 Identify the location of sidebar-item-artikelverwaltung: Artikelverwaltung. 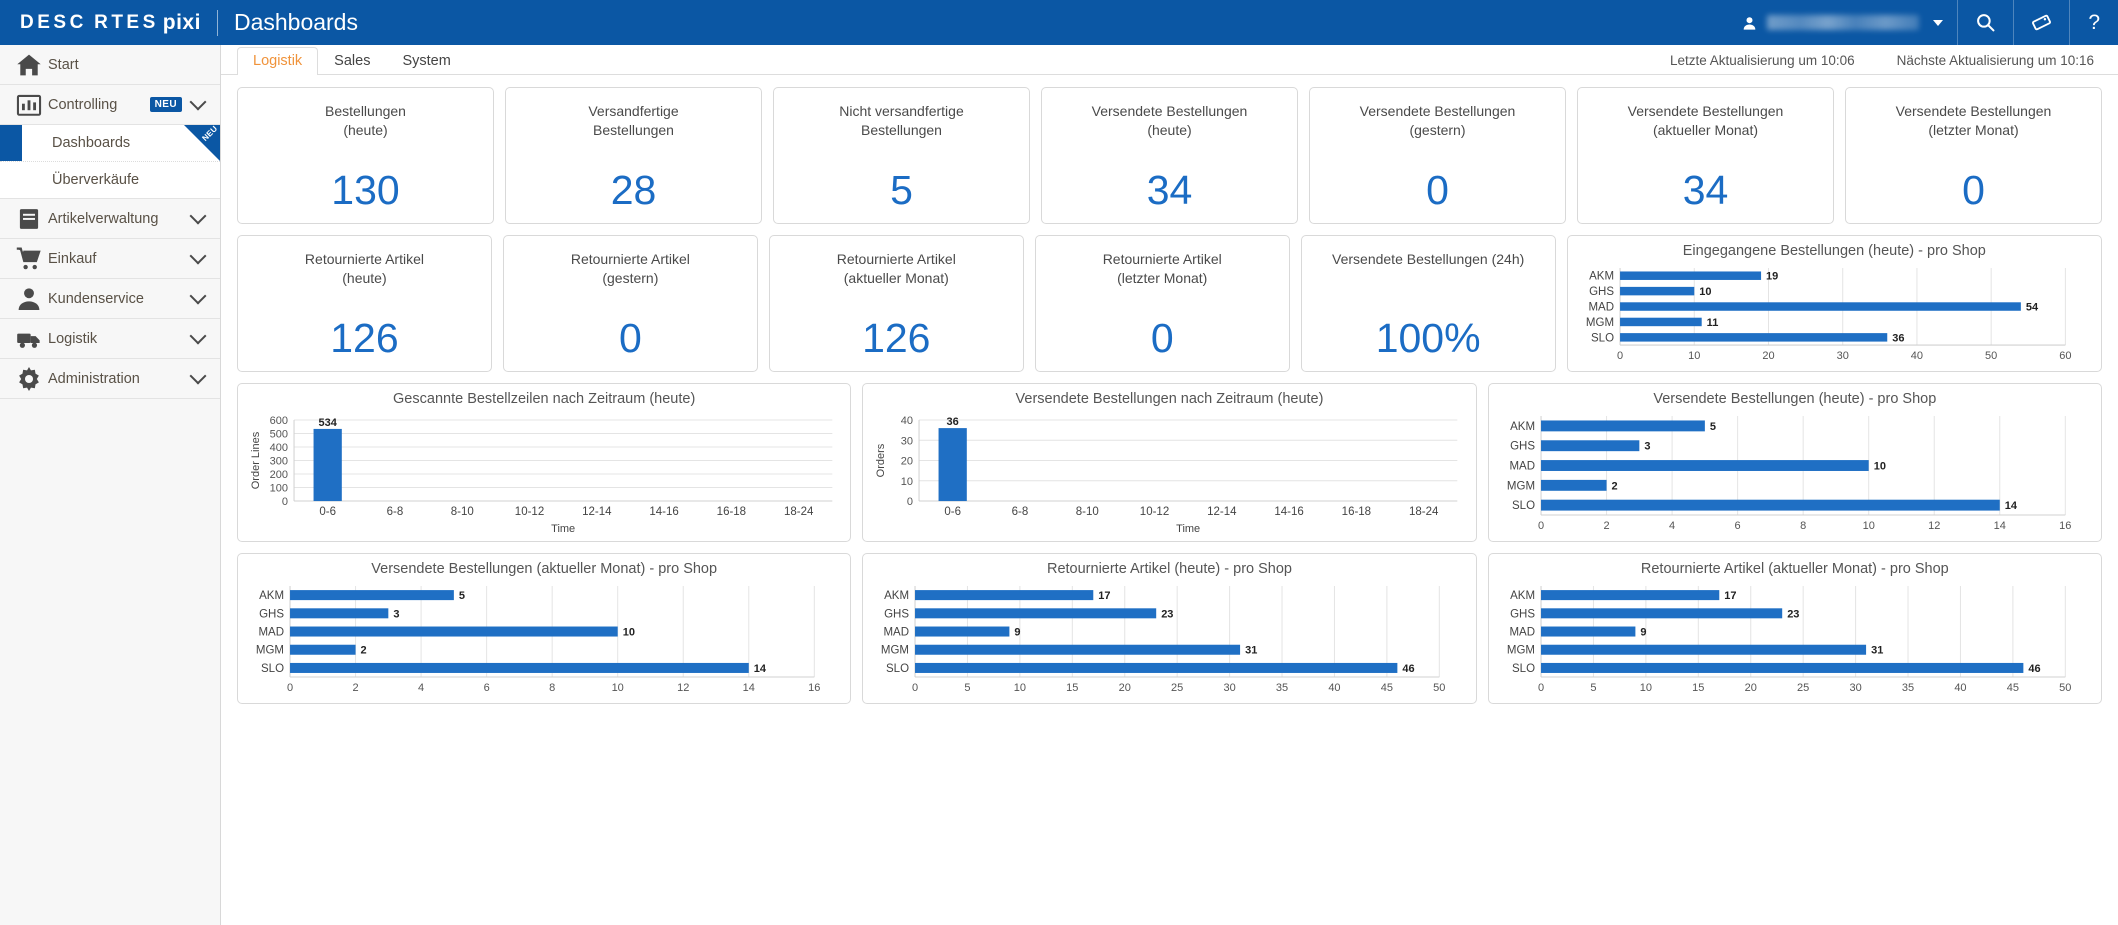
(110, 219).